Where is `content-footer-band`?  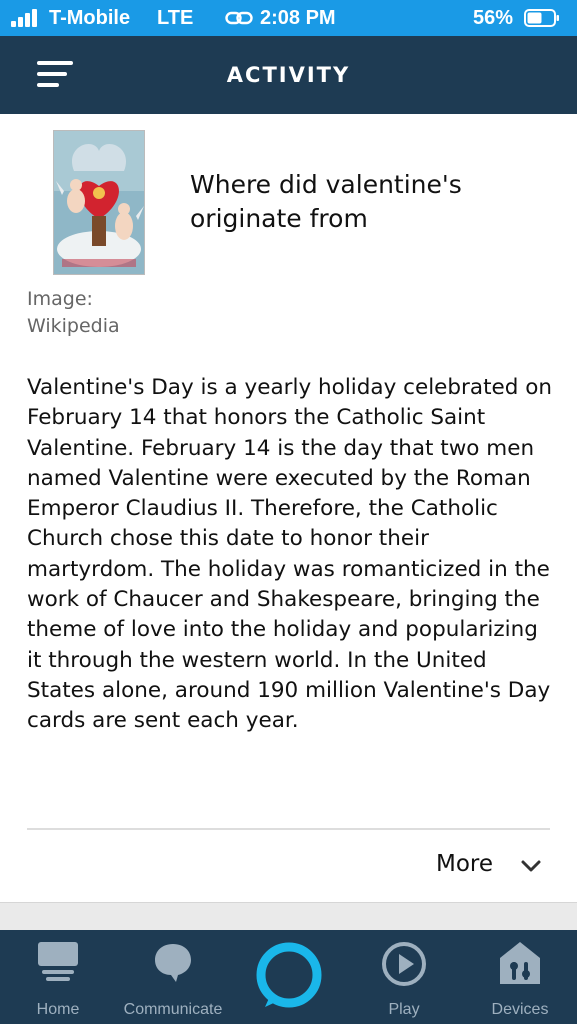 content-footer-band is located at coordinates (288, 916).